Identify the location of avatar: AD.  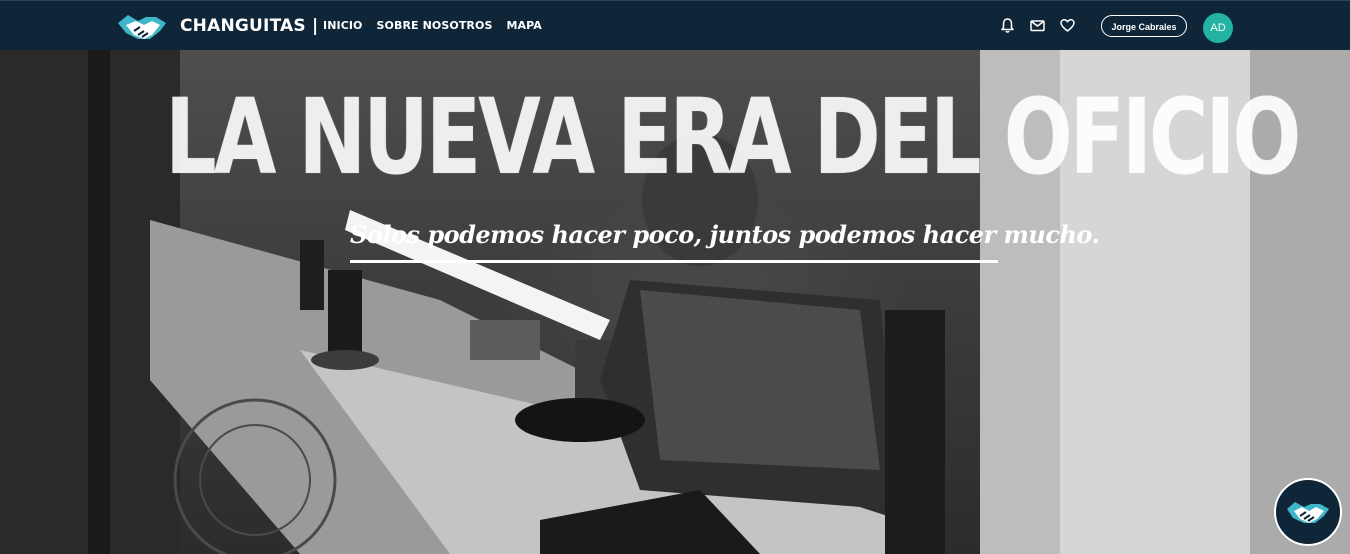
(1218, 28).